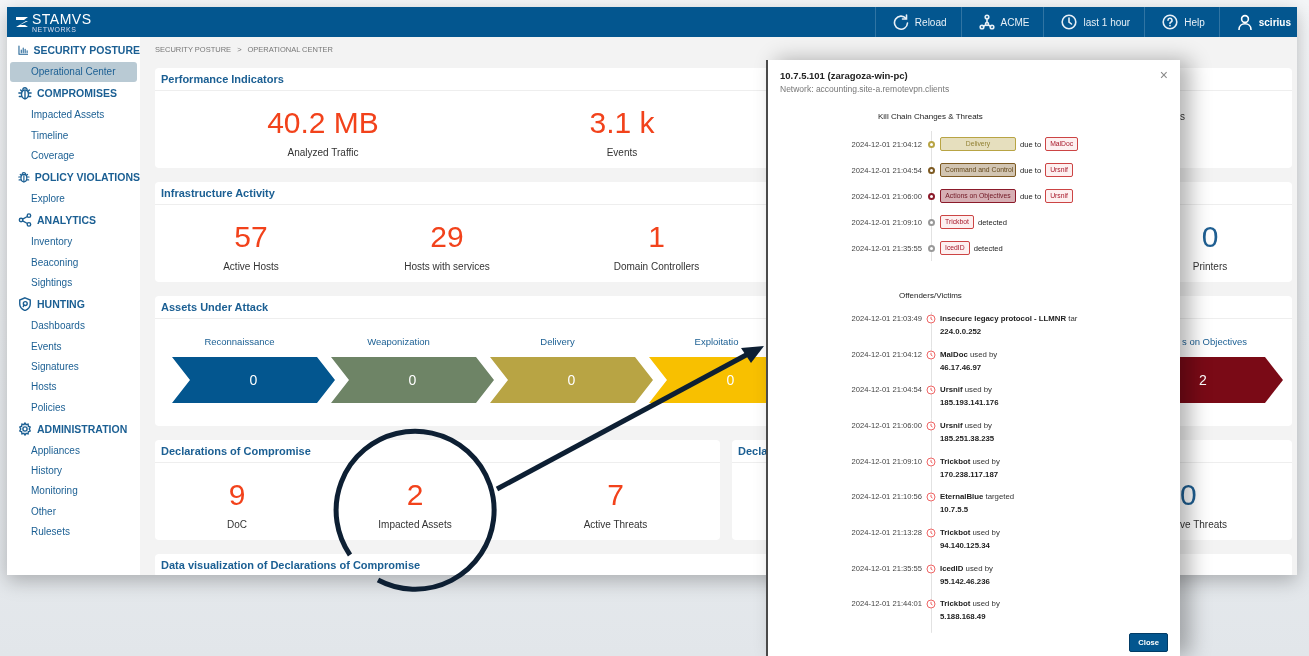 The height and width of the screenshot is (656, 1309). I want to click on stat-value: 57, so click(251, 237).